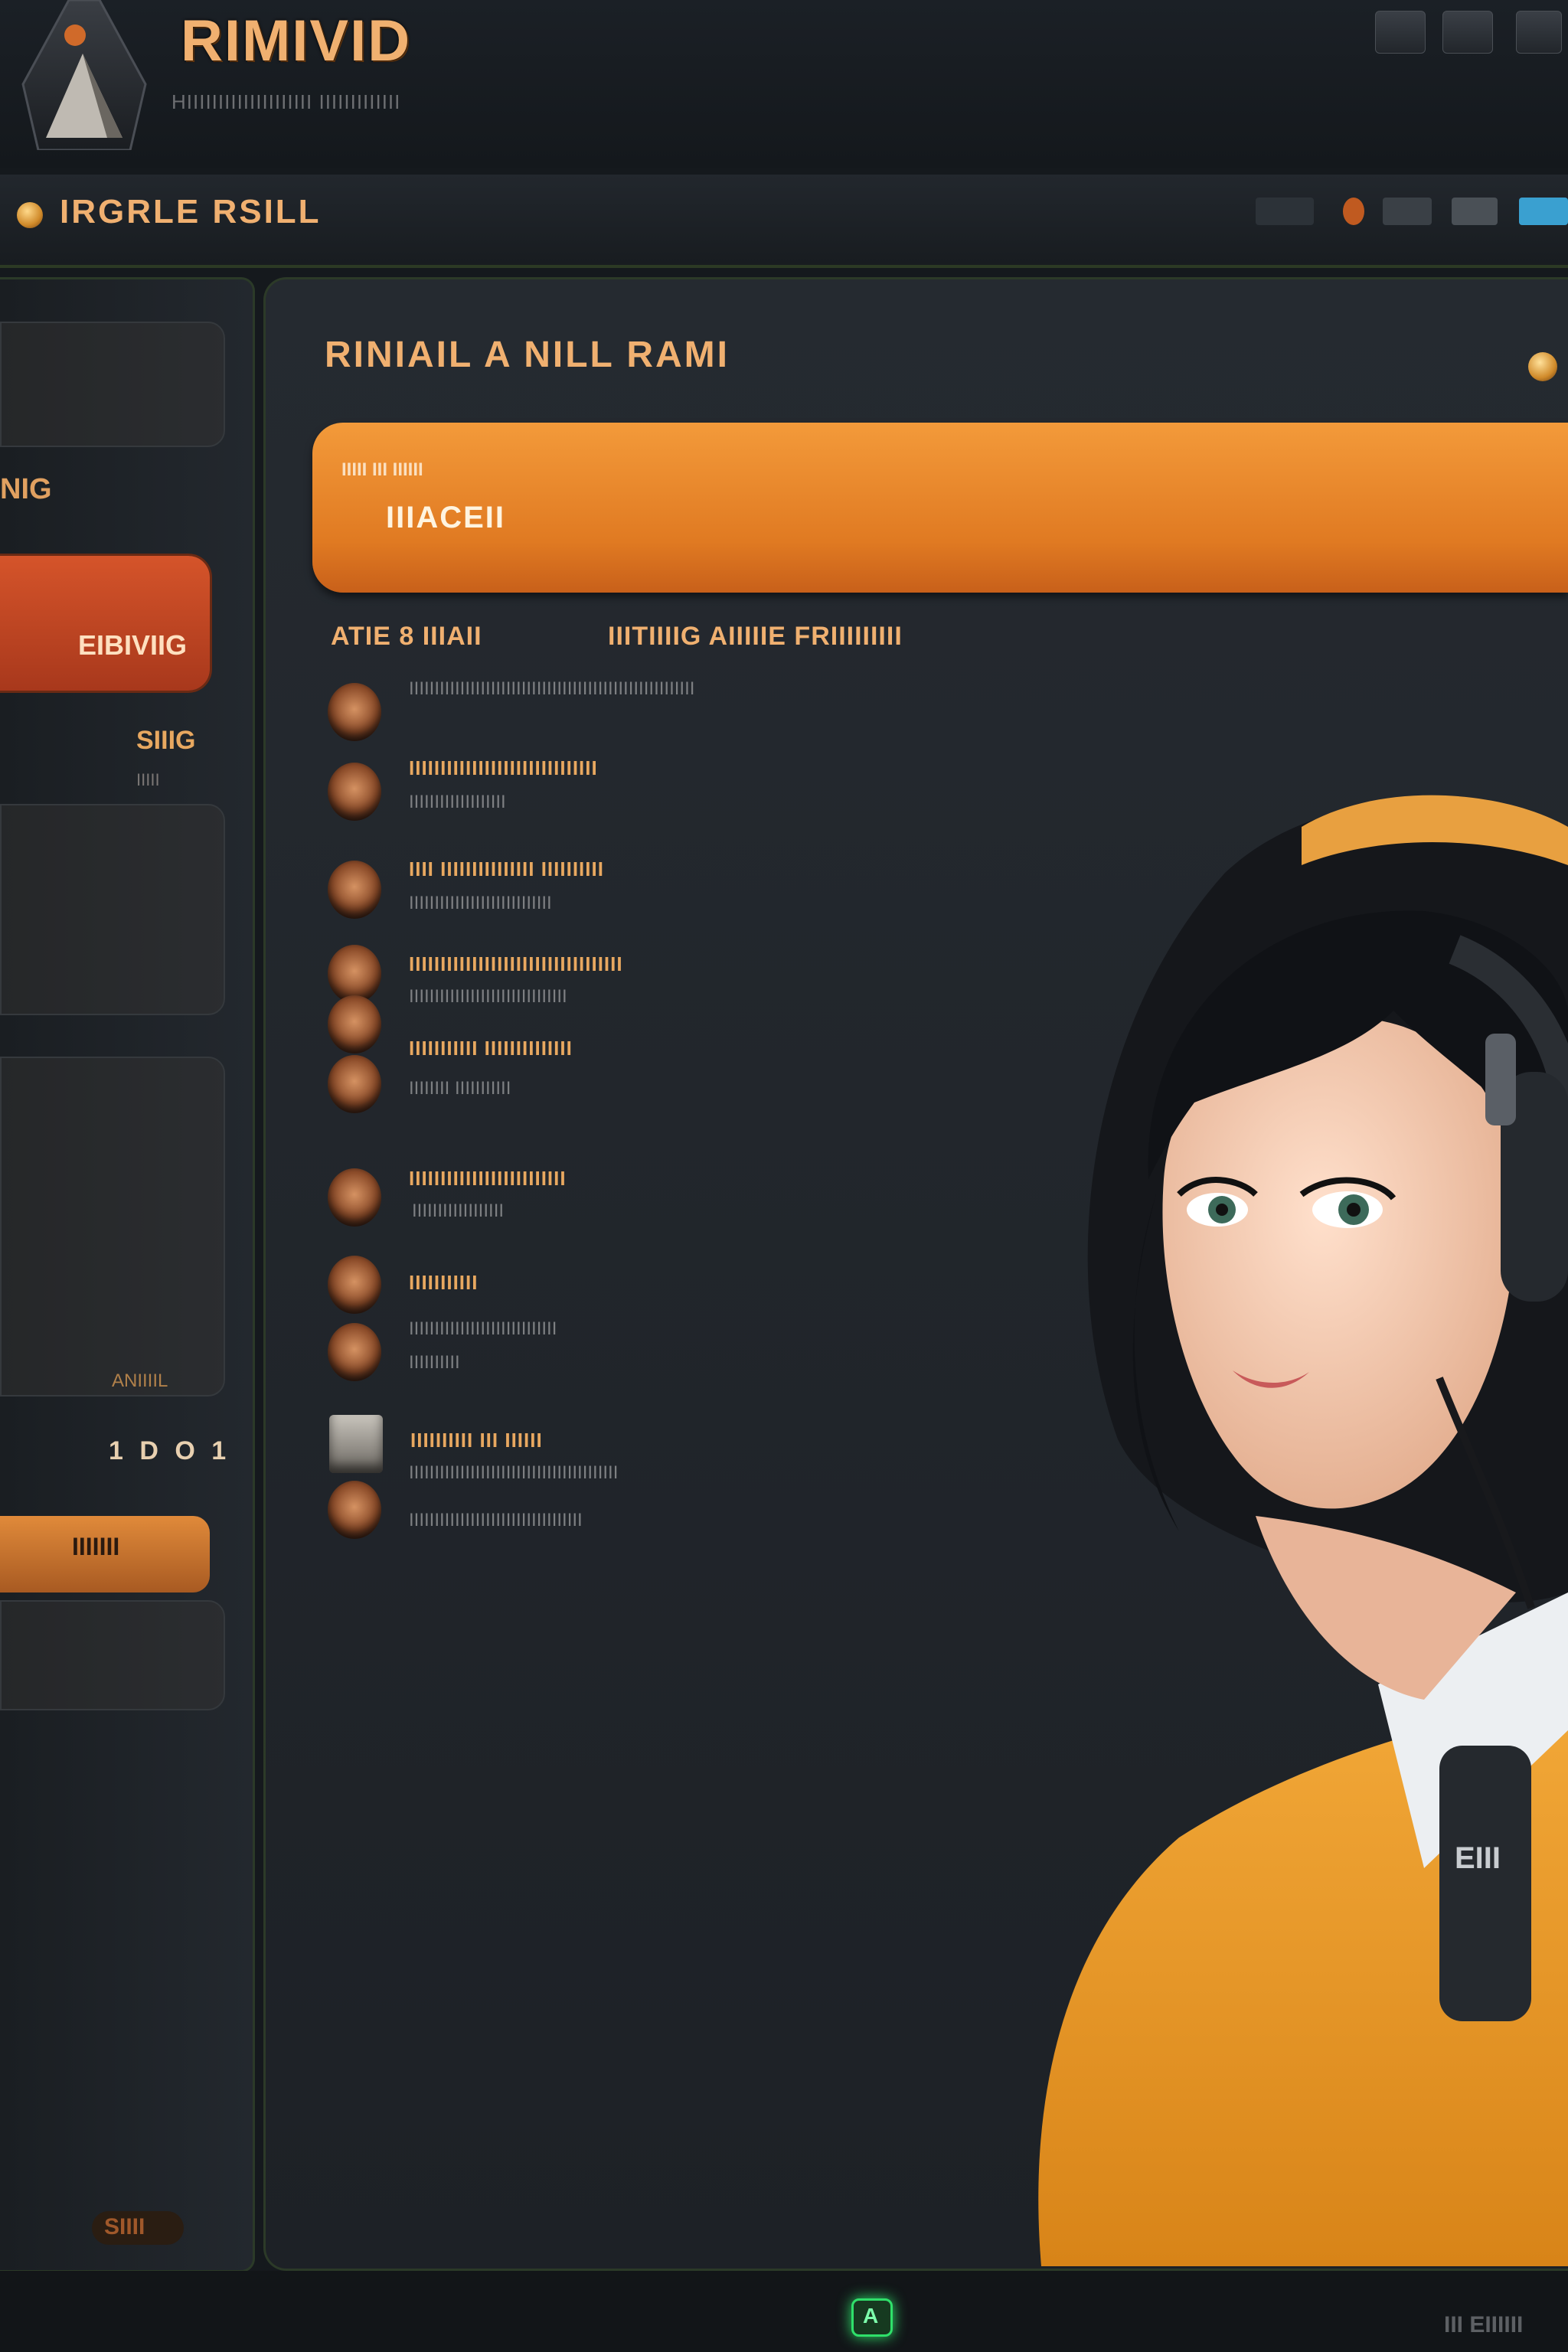  I want to click on left-panel-section-label: SIIIG, so click(166, 740).